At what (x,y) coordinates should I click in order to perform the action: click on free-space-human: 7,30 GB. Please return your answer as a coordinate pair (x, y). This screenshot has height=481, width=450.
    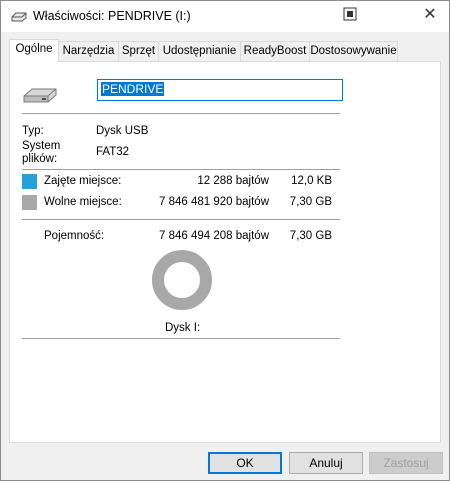
    Looking at the image, I should click on (310, 202).